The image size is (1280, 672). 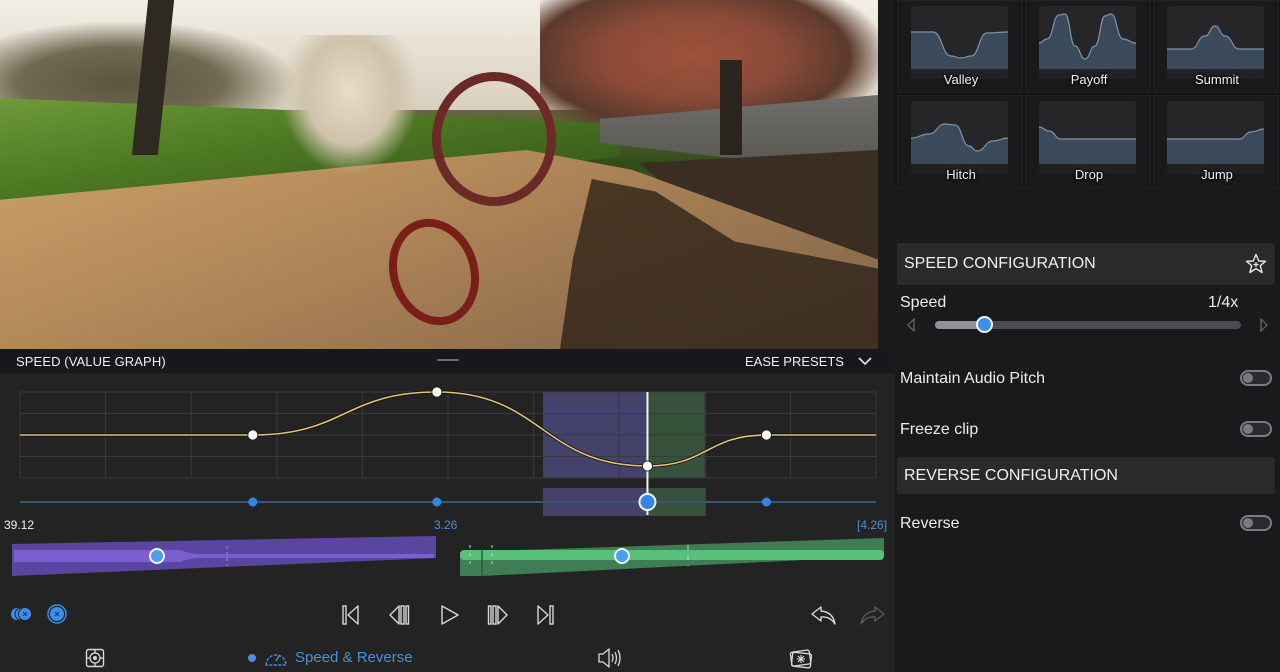 What do you see at coordinates (224, 556) in the screenshot?
I see `clip-a` at bounding box center [224, 556].